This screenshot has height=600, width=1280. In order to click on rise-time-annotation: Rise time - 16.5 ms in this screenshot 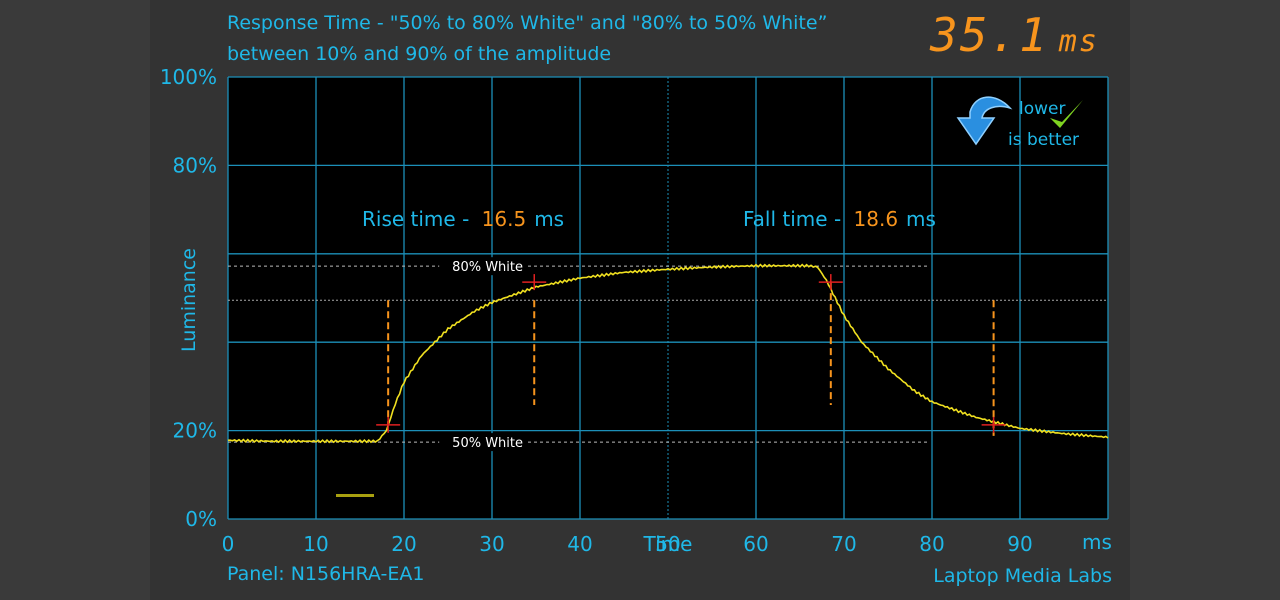, I will do `click(463, 219)`.